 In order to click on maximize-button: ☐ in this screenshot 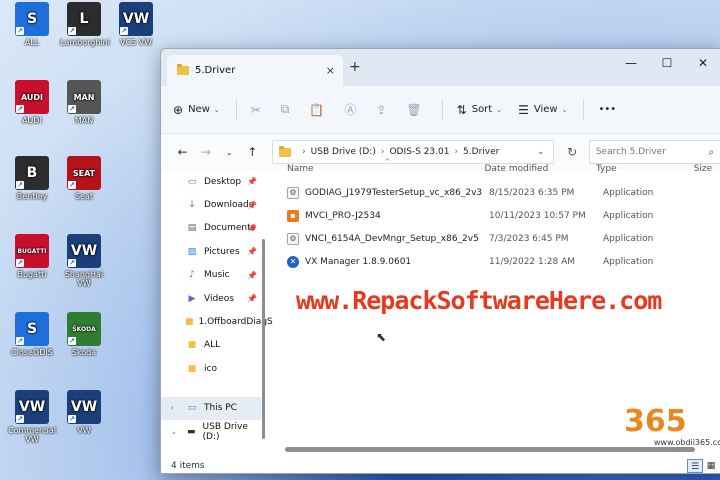, I will do `click(667, 63)`.